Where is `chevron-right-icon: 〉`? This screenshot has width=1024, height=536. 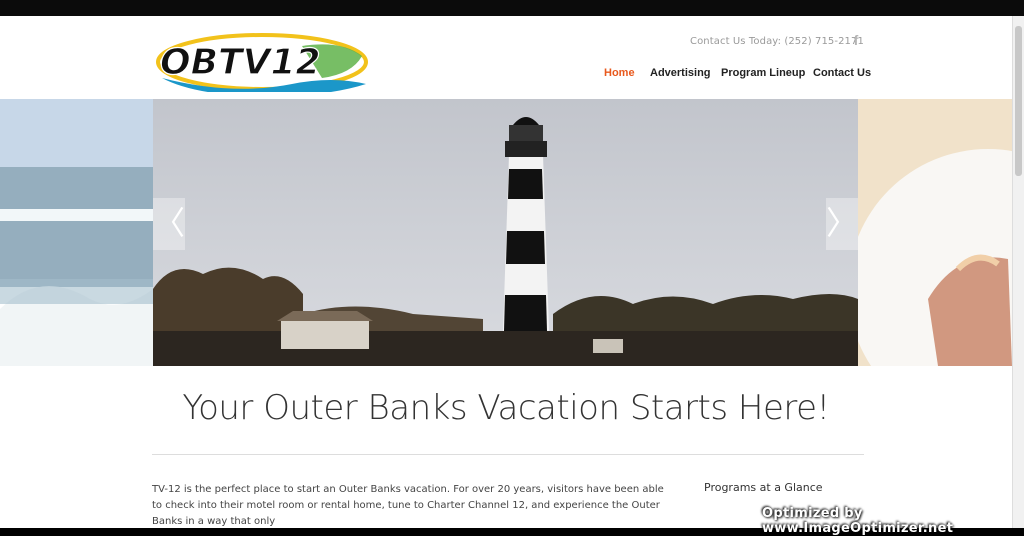 chevron-right-icon: 〉 is located at coordinates (842, 223).